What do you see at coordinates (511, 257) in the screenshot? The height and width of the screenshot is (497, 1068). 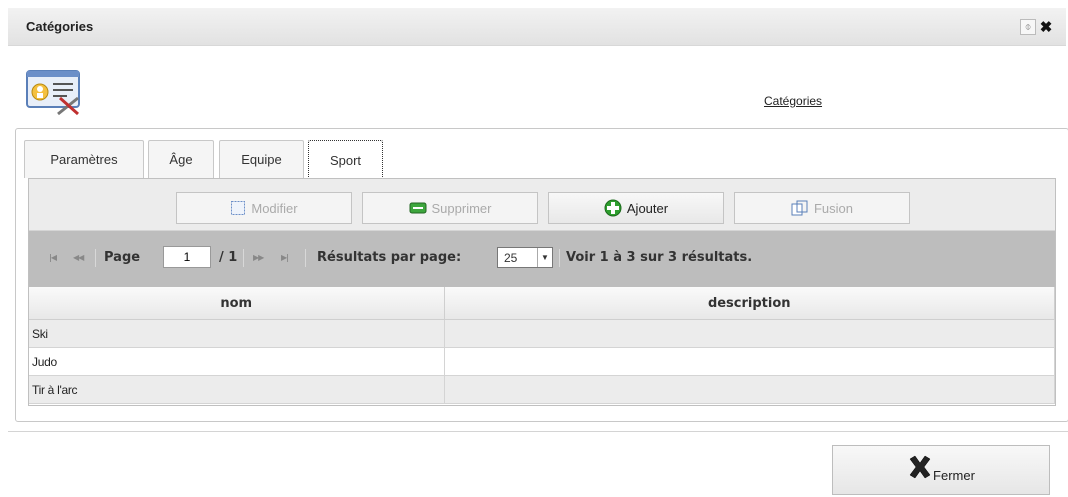 I see `per-page-value: 25` at bounding box center [511, 257].